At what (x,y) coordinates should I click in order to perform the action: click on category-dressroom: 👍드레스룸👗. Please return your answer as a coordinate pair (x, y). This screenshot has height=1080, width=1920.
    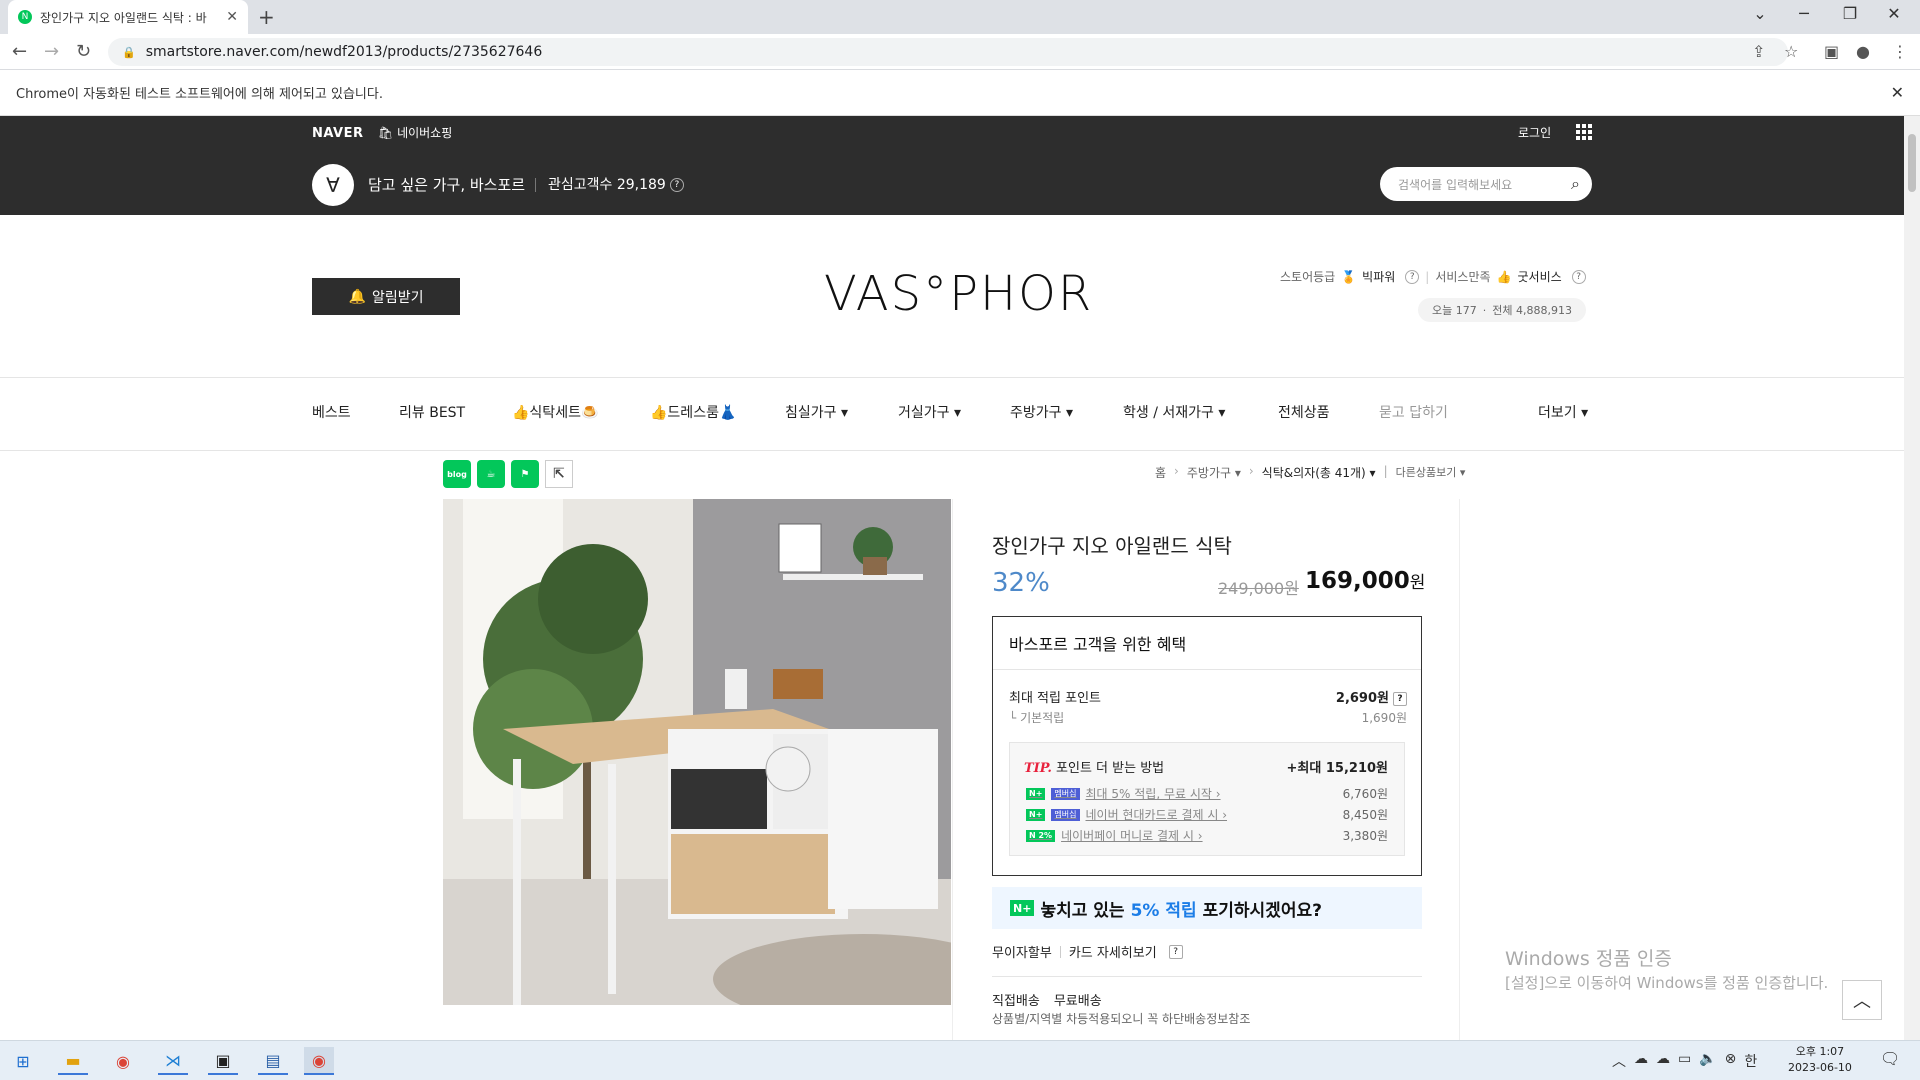
    Looking at the image, I should click on (693, 412).